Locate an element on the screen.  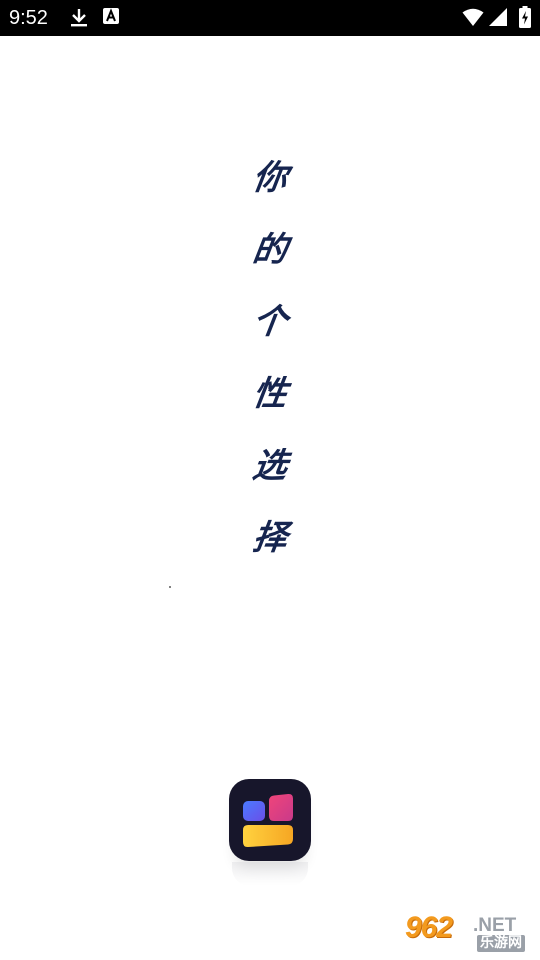
watermark-site-name: 乐游网 is located at coordinates (501, 943).